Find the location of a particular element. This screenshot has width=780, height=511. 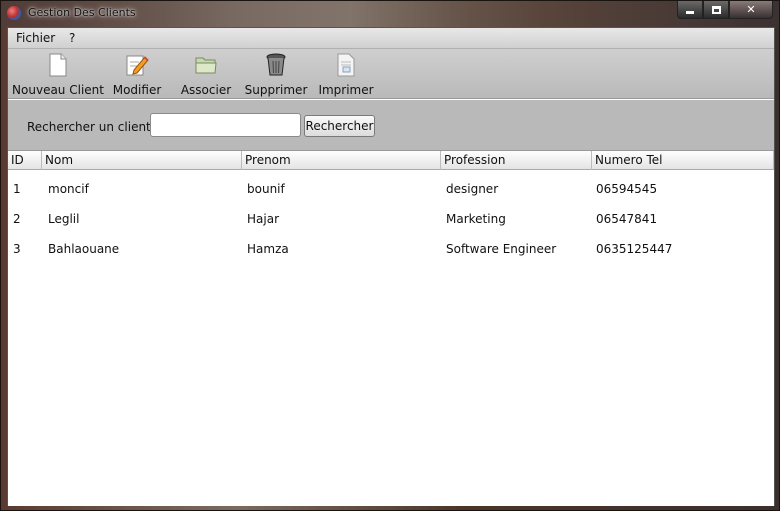

cell-numero-tel: 06594545 is located at coordinates (627, 189).